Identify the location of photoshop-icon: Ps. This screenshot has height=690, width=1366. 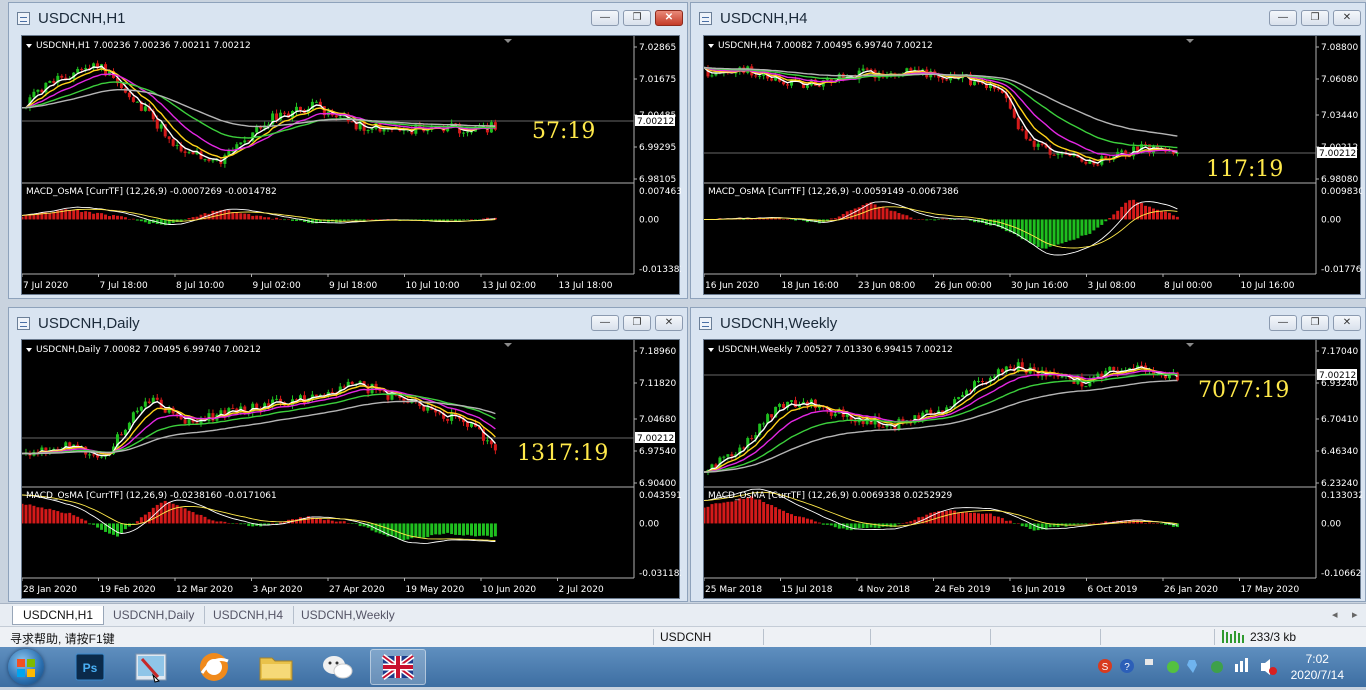
(90, 667).